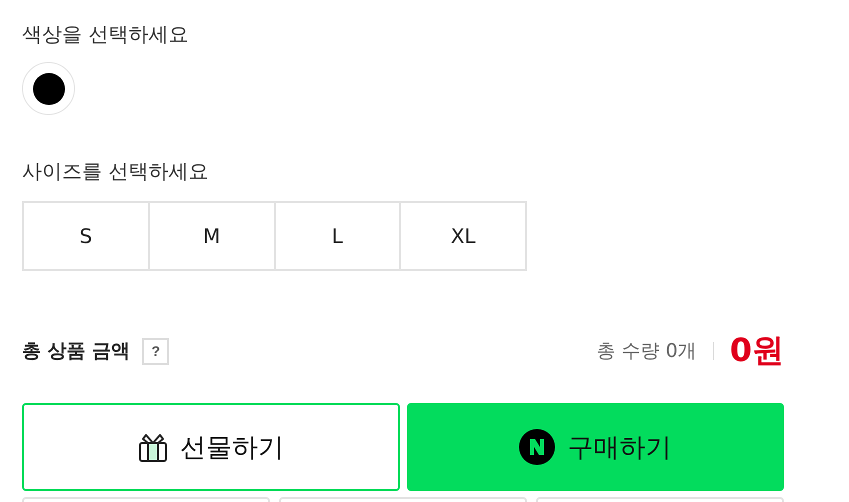 This screenshot has height=502, width=849. I want to click on size-option: S, so click(86, 236).